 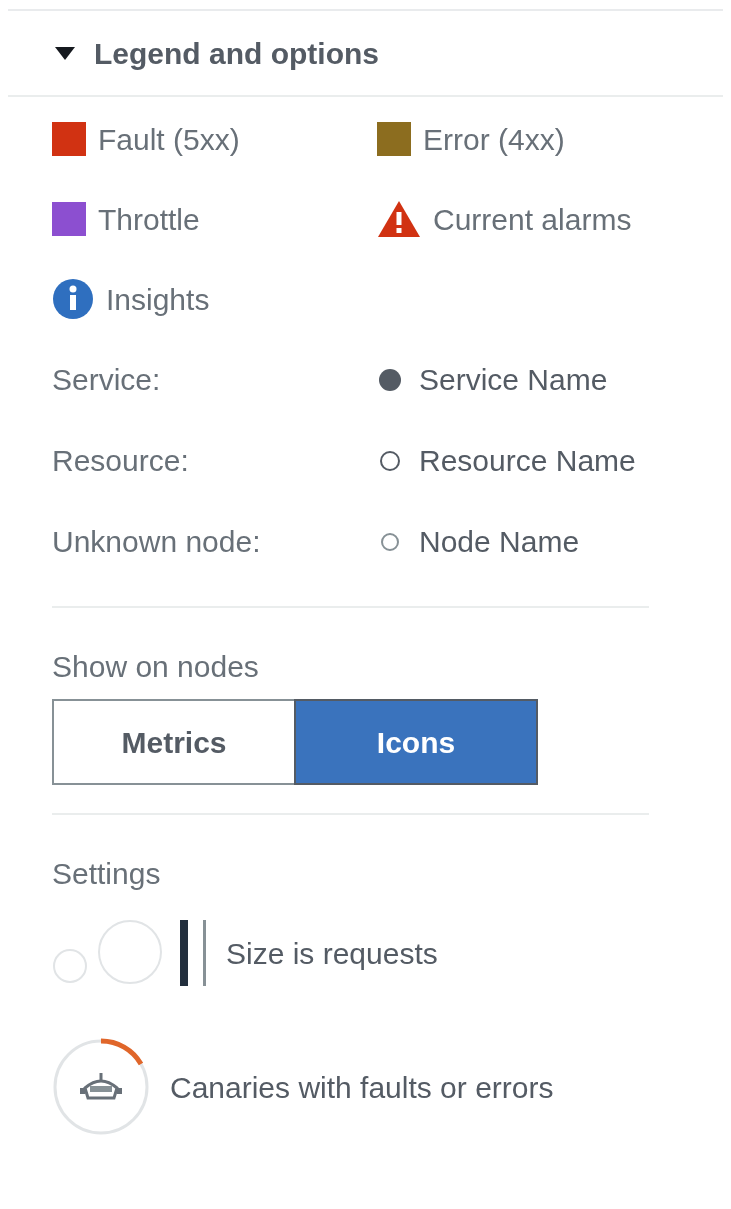 What do you see at coordinates (121, 461) in the screenshot?
I see `node-type-label: Resource:` at bounding box center [121, 461].